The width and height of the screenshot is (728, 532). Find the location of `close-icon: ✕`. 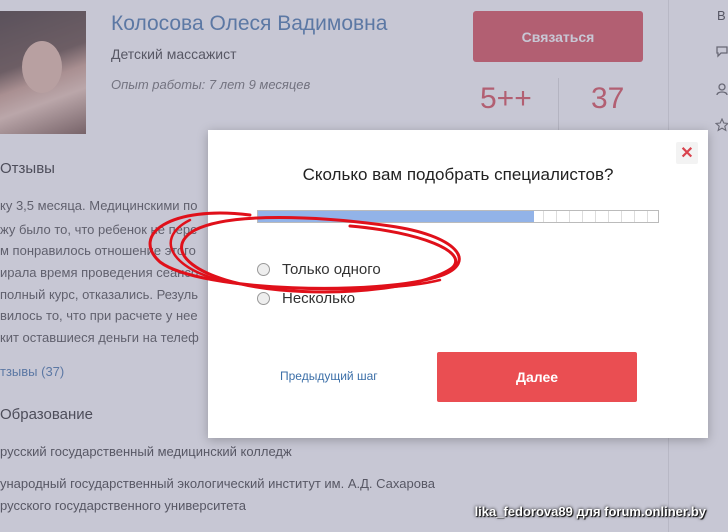

close-icon: ✕ is located at coordinates (687, 153).